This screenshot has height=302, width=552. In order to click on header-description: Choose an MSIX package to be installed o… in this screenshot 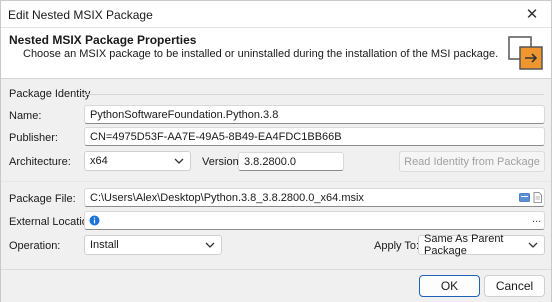, I will do `click(261, 54)`.